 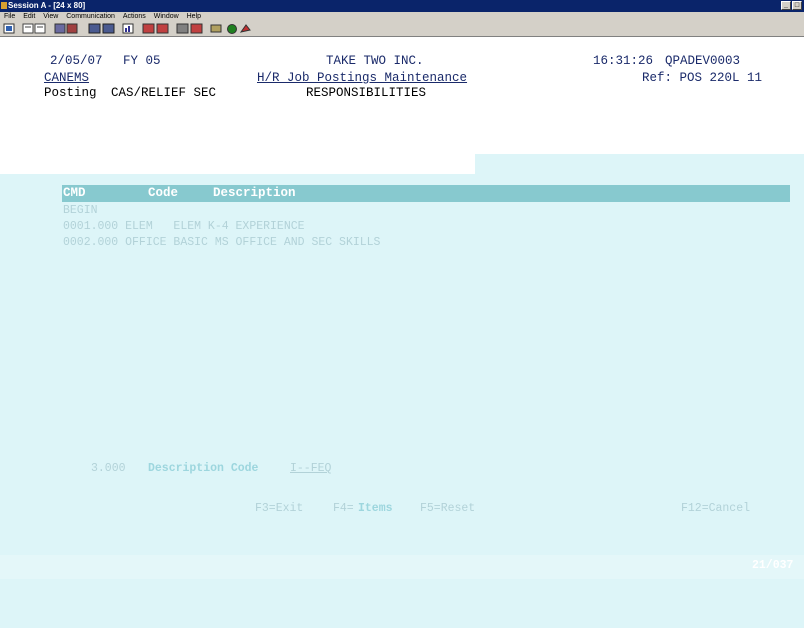 I want to click on toolbar, so click(x=402, y=29).